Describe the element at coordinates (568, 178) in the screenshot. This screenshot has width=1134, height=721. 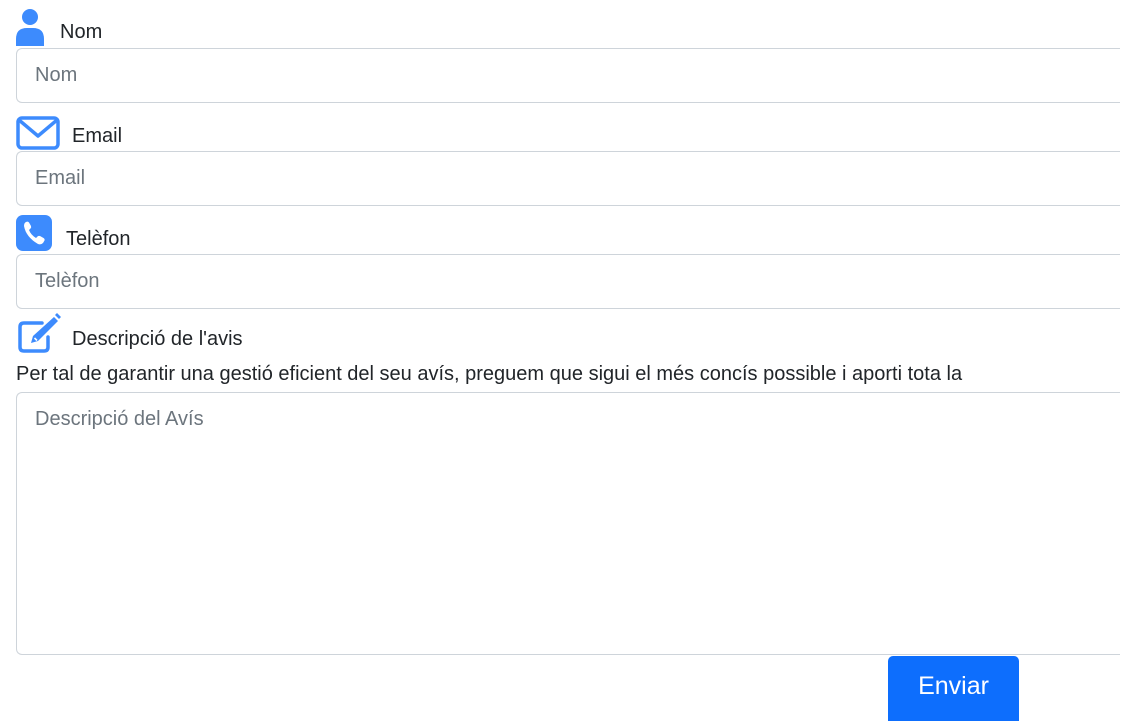
I see `email-input` at that location.